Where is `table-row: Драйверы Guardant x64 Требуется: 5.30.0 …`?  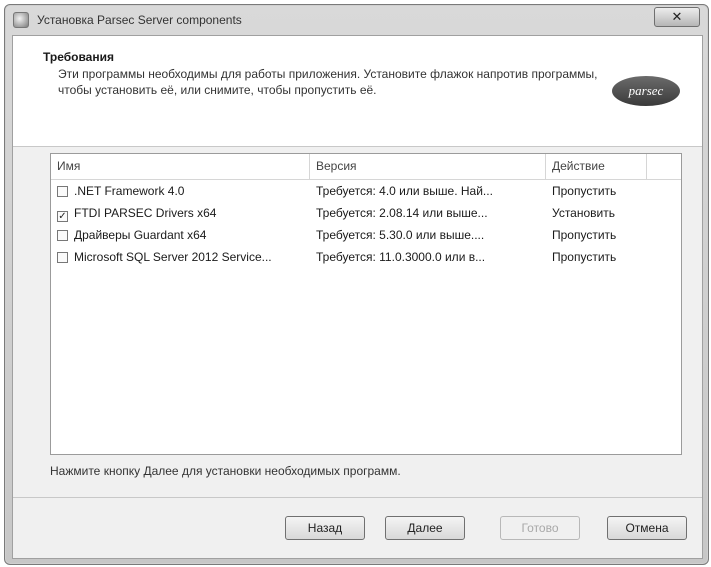
table-row: Драйверы Guardant x64 Требуется: 5.30.0 … is located at coordinates (366, 235).